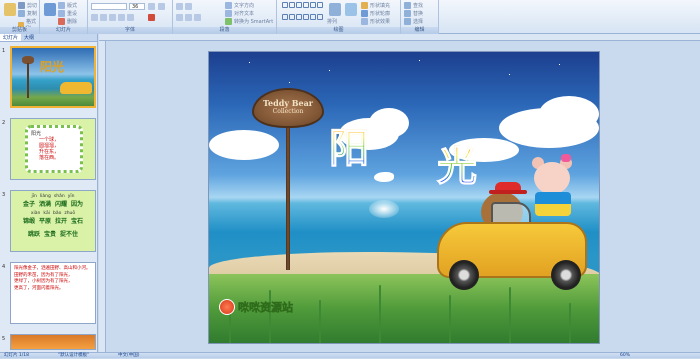 This screenshot has height=359, width=700. What do you see at coordinates (67, 13) in the screenshot?
I see `reset-button: 重设` at bounding box center [67, 13].